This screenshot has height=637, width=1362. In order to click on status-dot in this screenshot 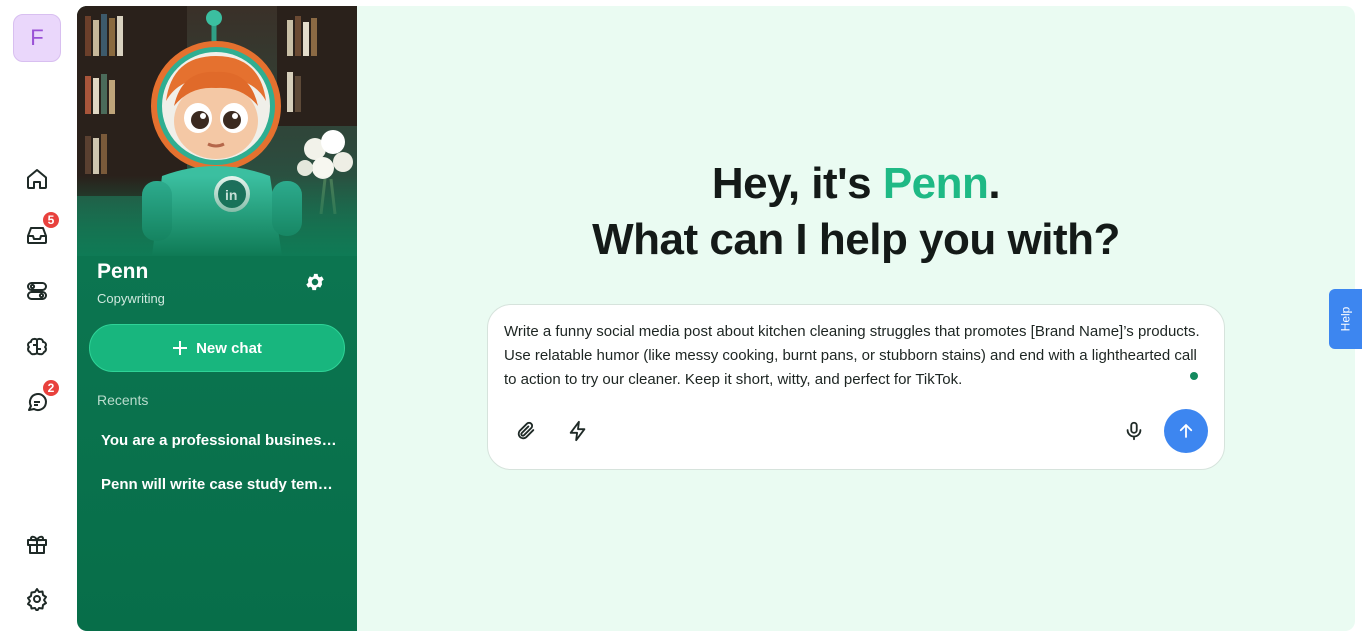, I will do `click(1194, 376)`.